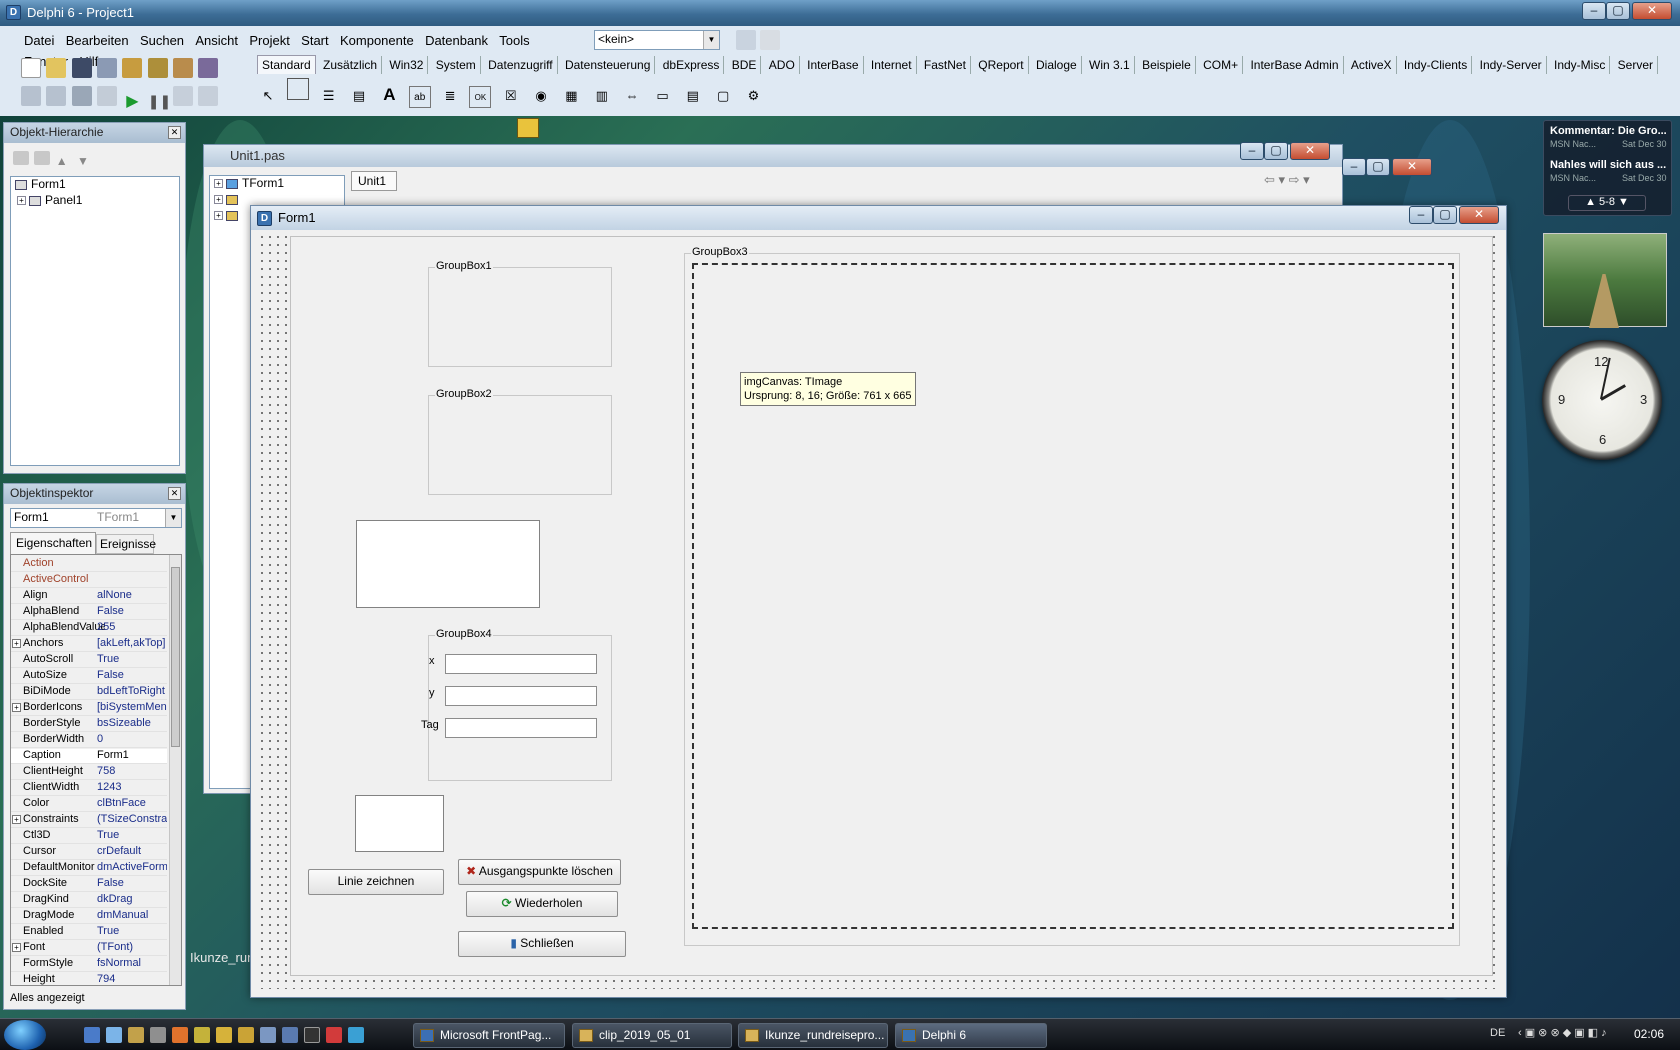 This screenshot has width=1680, height=1050. I want to click on property-row: Cursor crDefault, so click(89, 852).